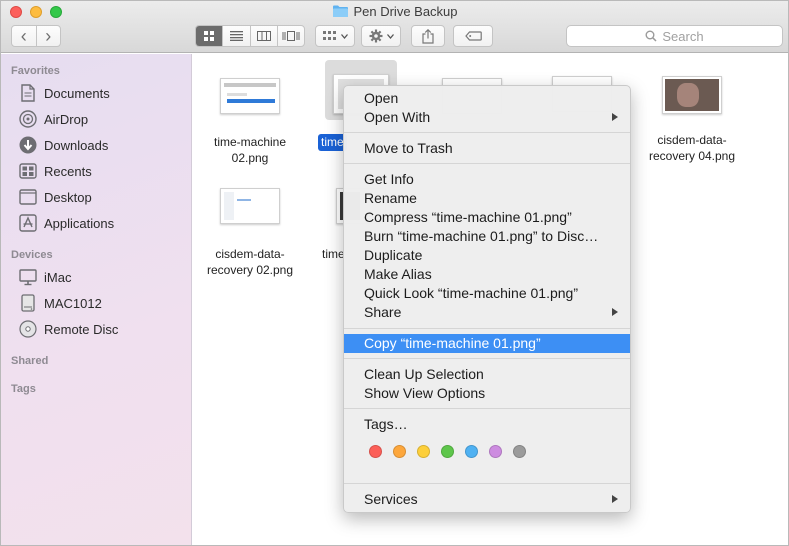  I want to click on menu-item-make-alias: Make Alias, so click(487, 274).